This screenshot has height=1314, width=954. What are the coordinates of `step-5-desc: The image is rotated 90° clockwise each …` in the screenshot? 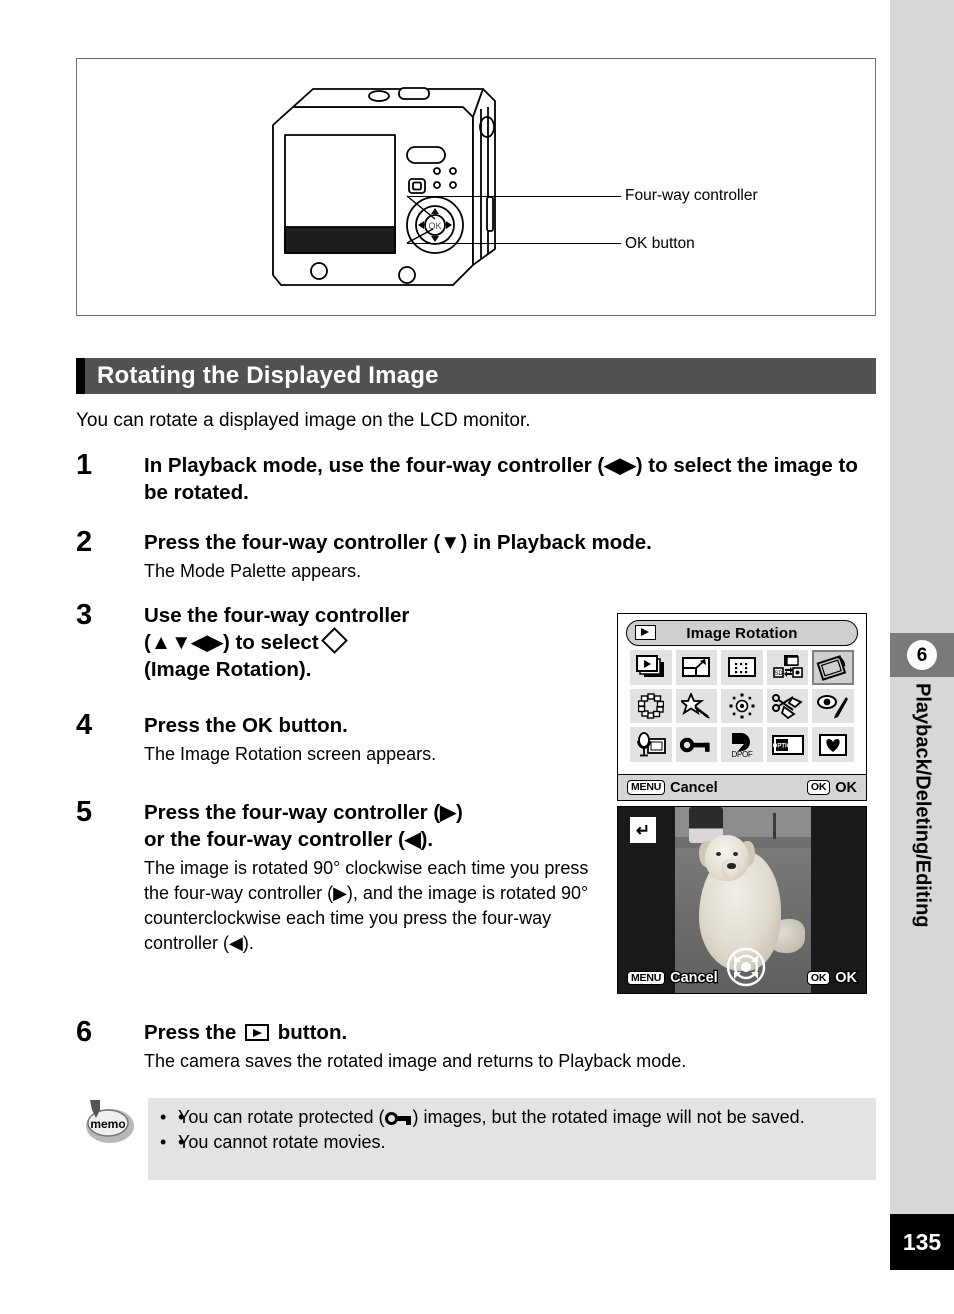 It's located at (366, 905).